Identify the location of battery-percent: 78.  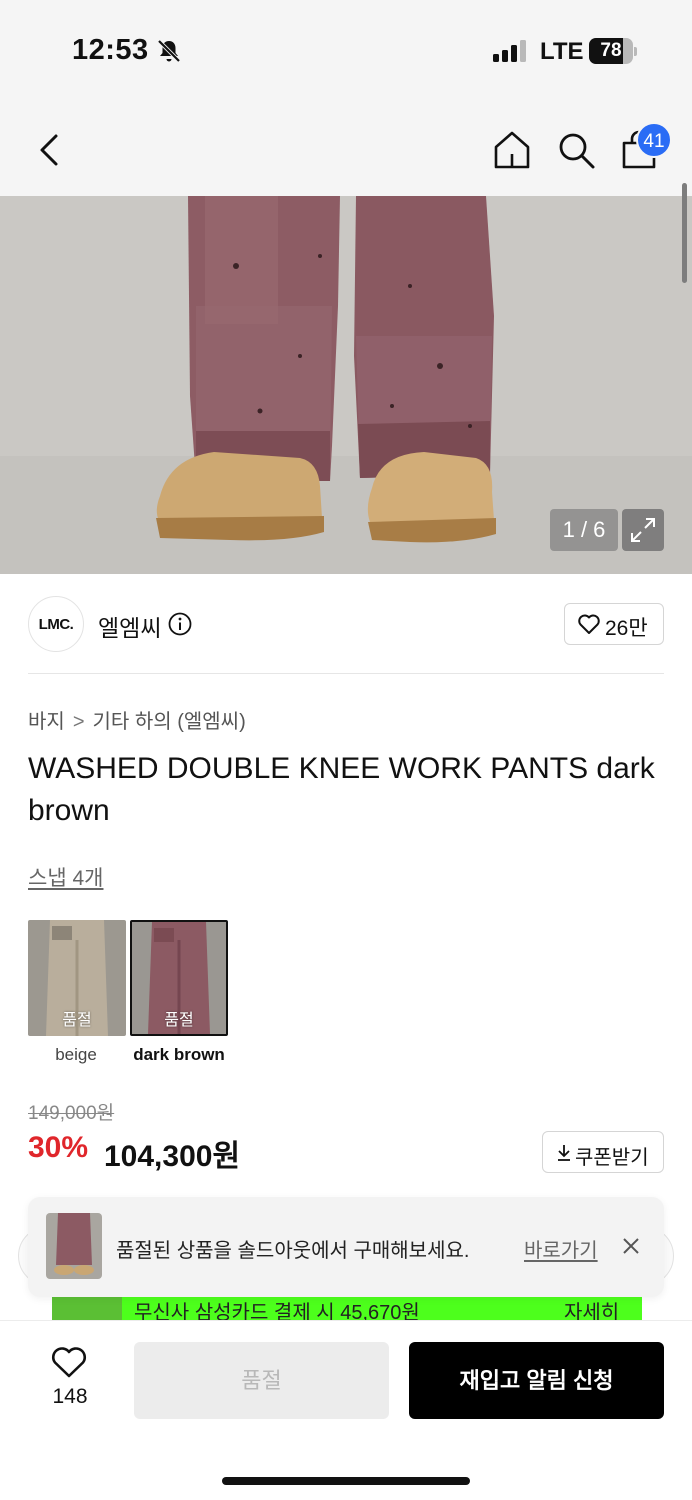
(611, 50).